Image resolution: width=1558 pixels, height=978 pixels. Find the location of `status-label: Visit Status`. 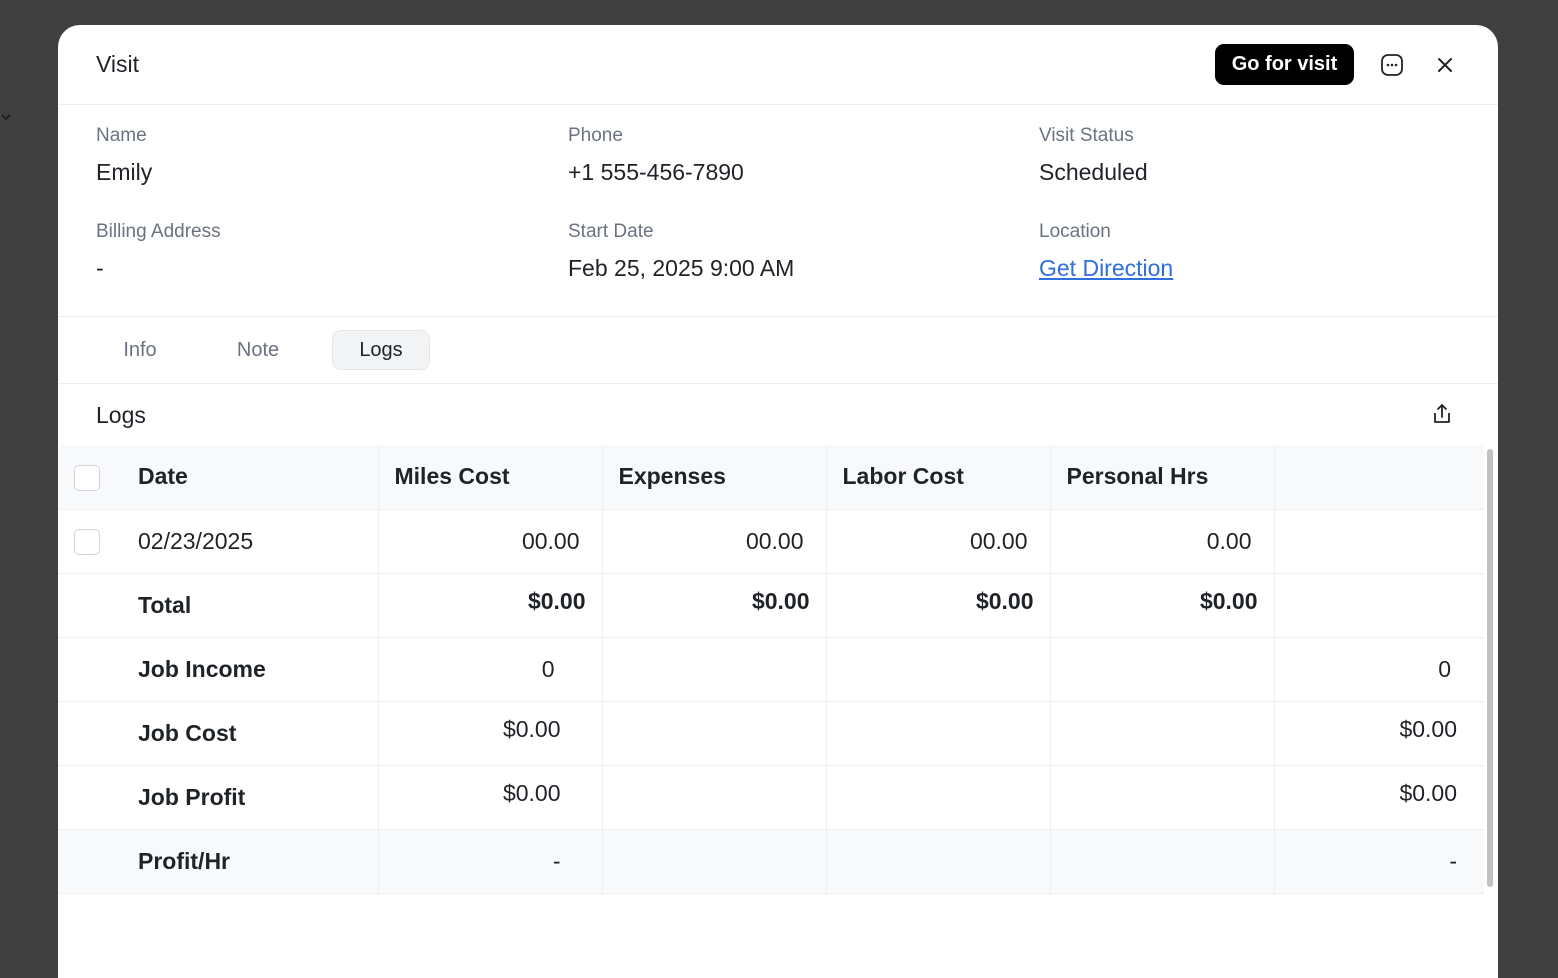

status-label: Visit Status is located at coordinates (1086, 135).